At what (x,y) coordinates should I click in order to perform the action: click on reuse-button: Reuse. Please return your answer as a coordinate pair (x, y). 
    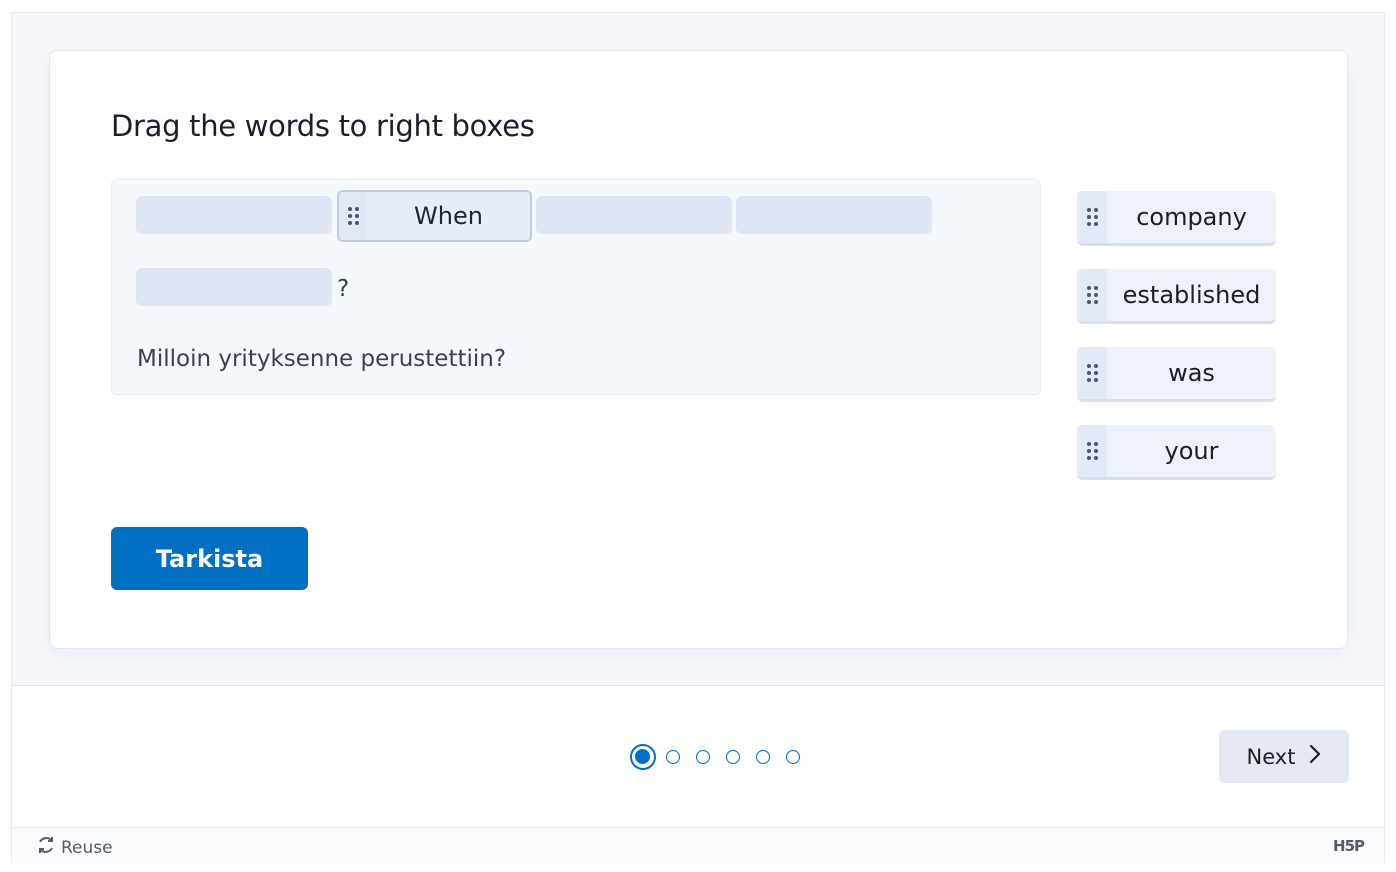
    Looking at the image, I should click on (75, 847).